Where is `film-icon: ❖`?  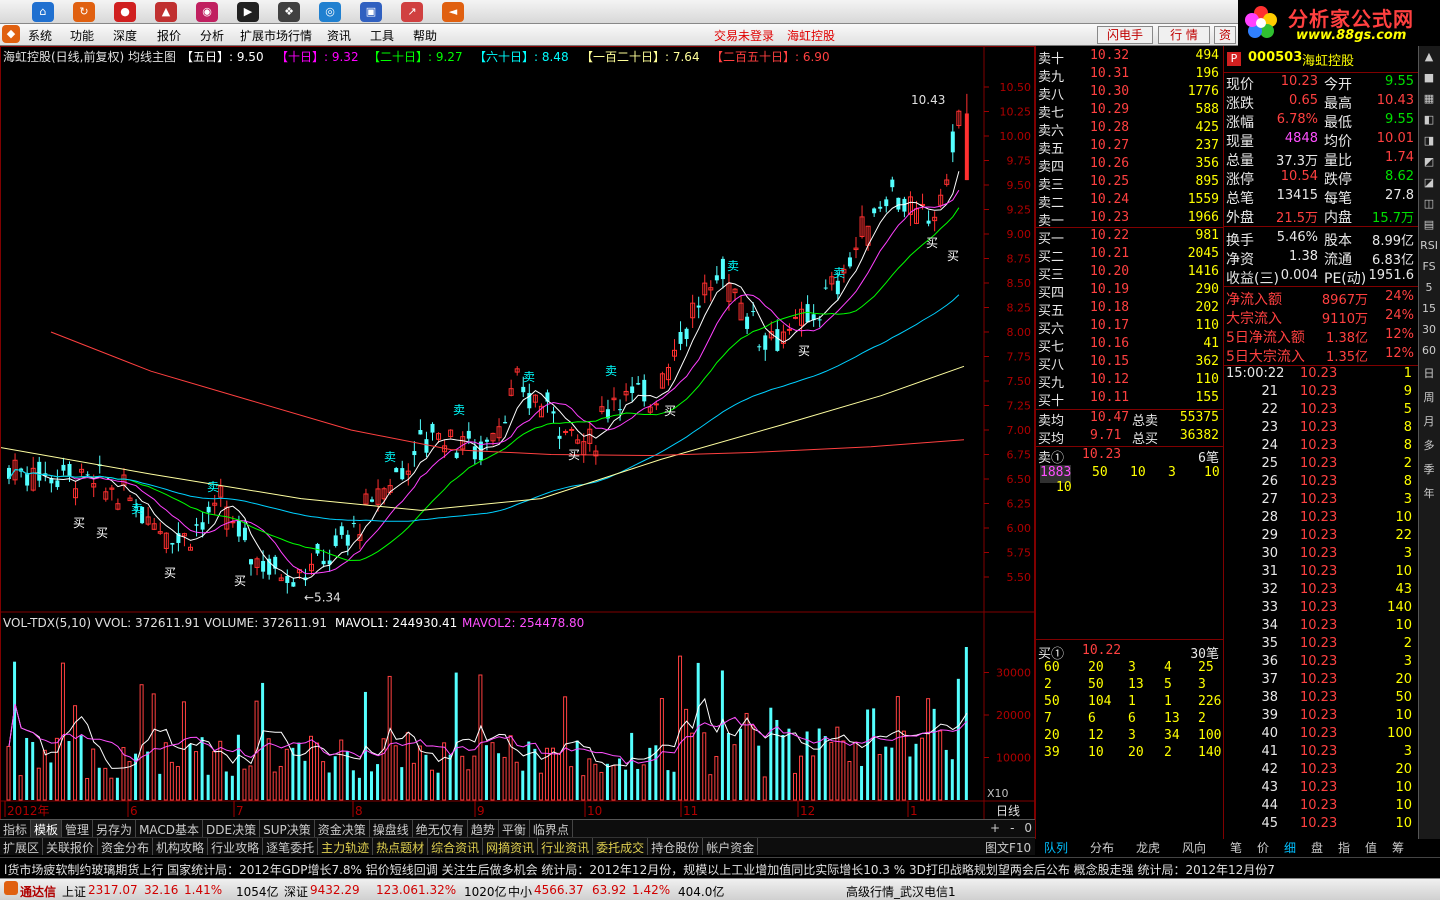
film-icon: ❖ is located at coordinates (289, 12).